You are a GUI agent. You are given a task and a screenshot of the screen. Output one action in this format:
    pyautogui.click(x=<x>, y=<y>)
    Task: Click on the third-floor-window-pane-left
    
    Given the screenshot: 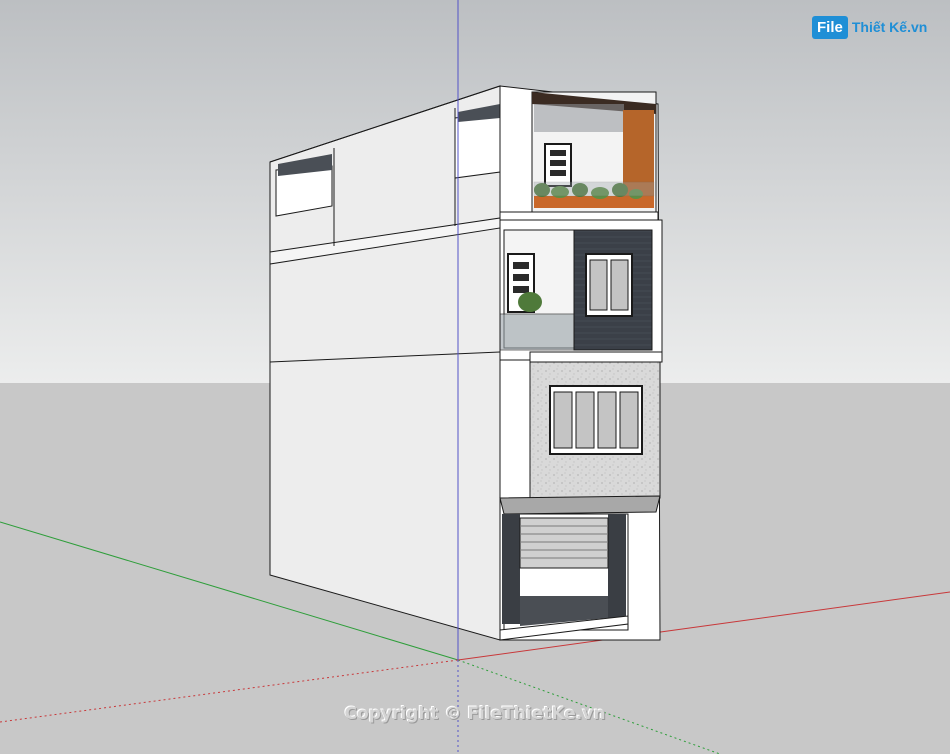 What is the action you would take?
    pyautogui.click(x=598, y=285)
    